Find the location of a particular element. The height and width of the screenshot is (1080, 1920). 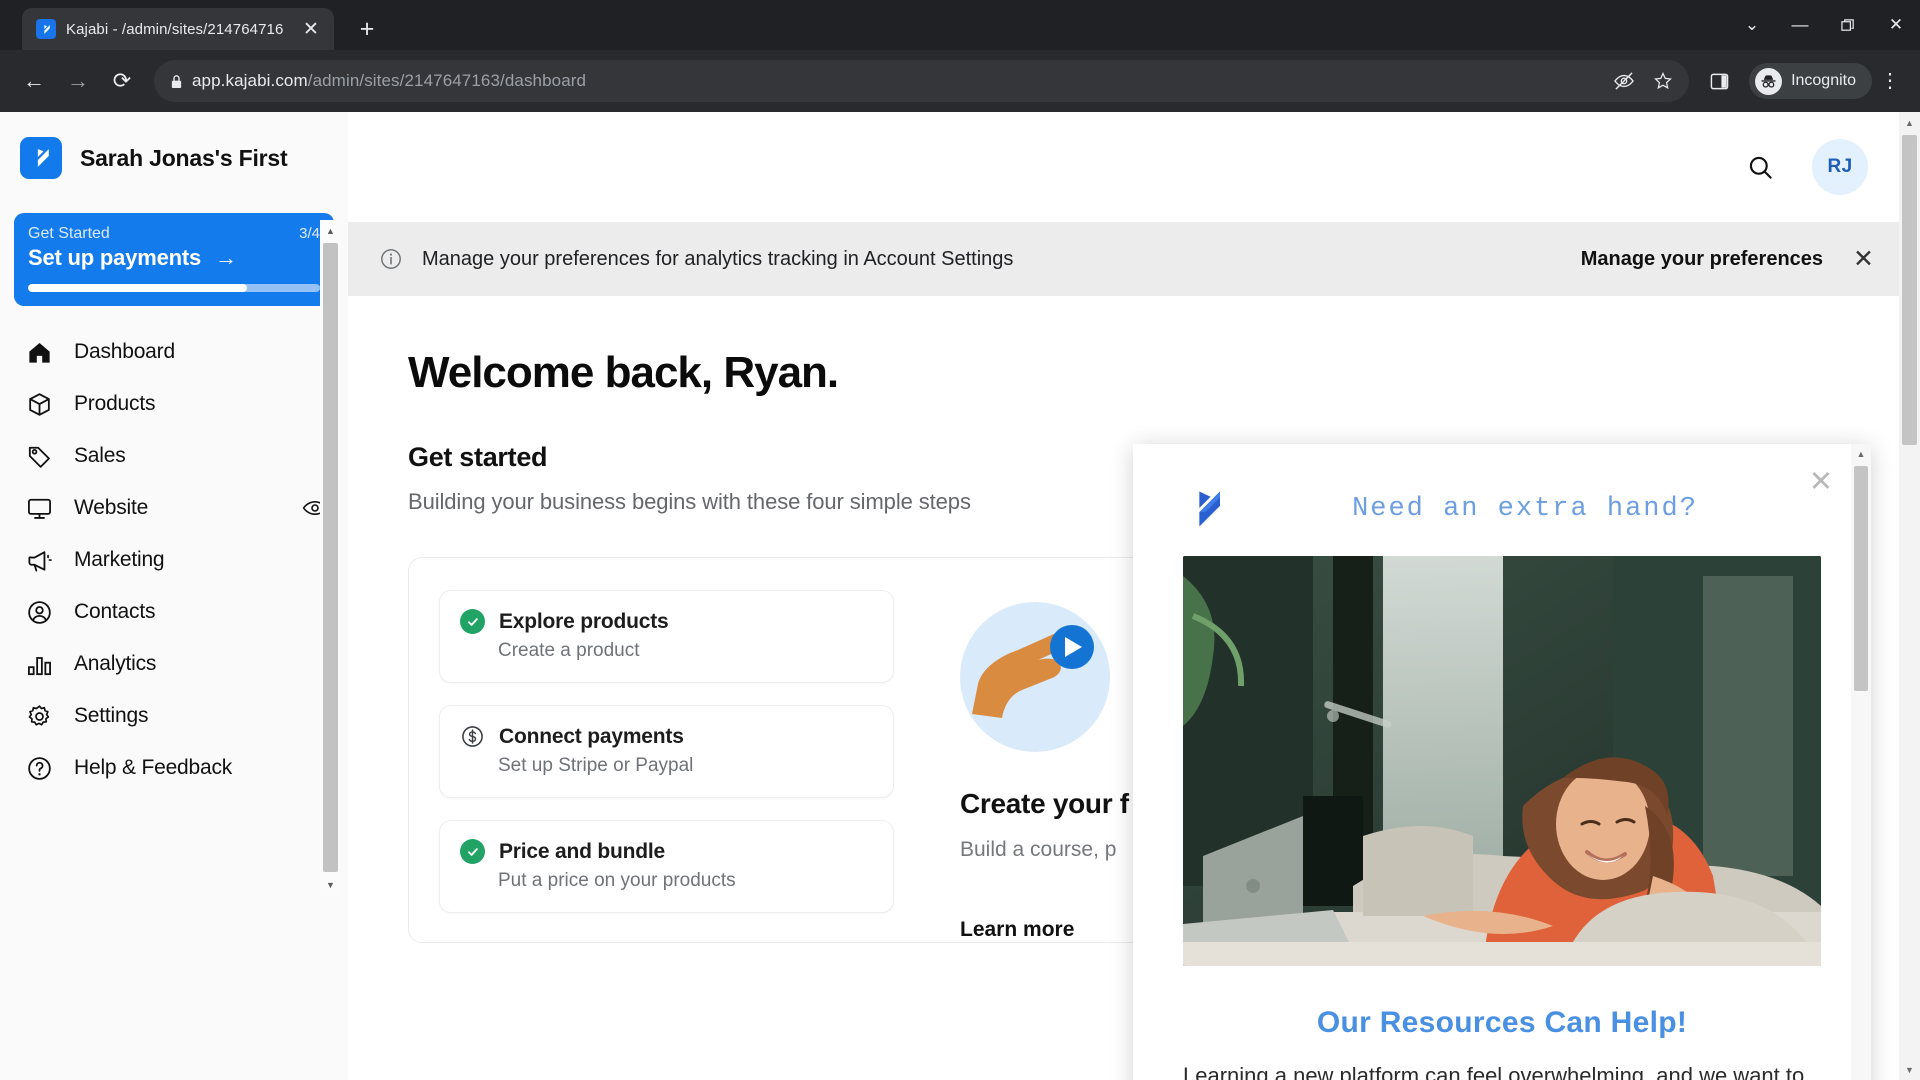

sidebar-item-label: Website is located at coordinates (111, 507).